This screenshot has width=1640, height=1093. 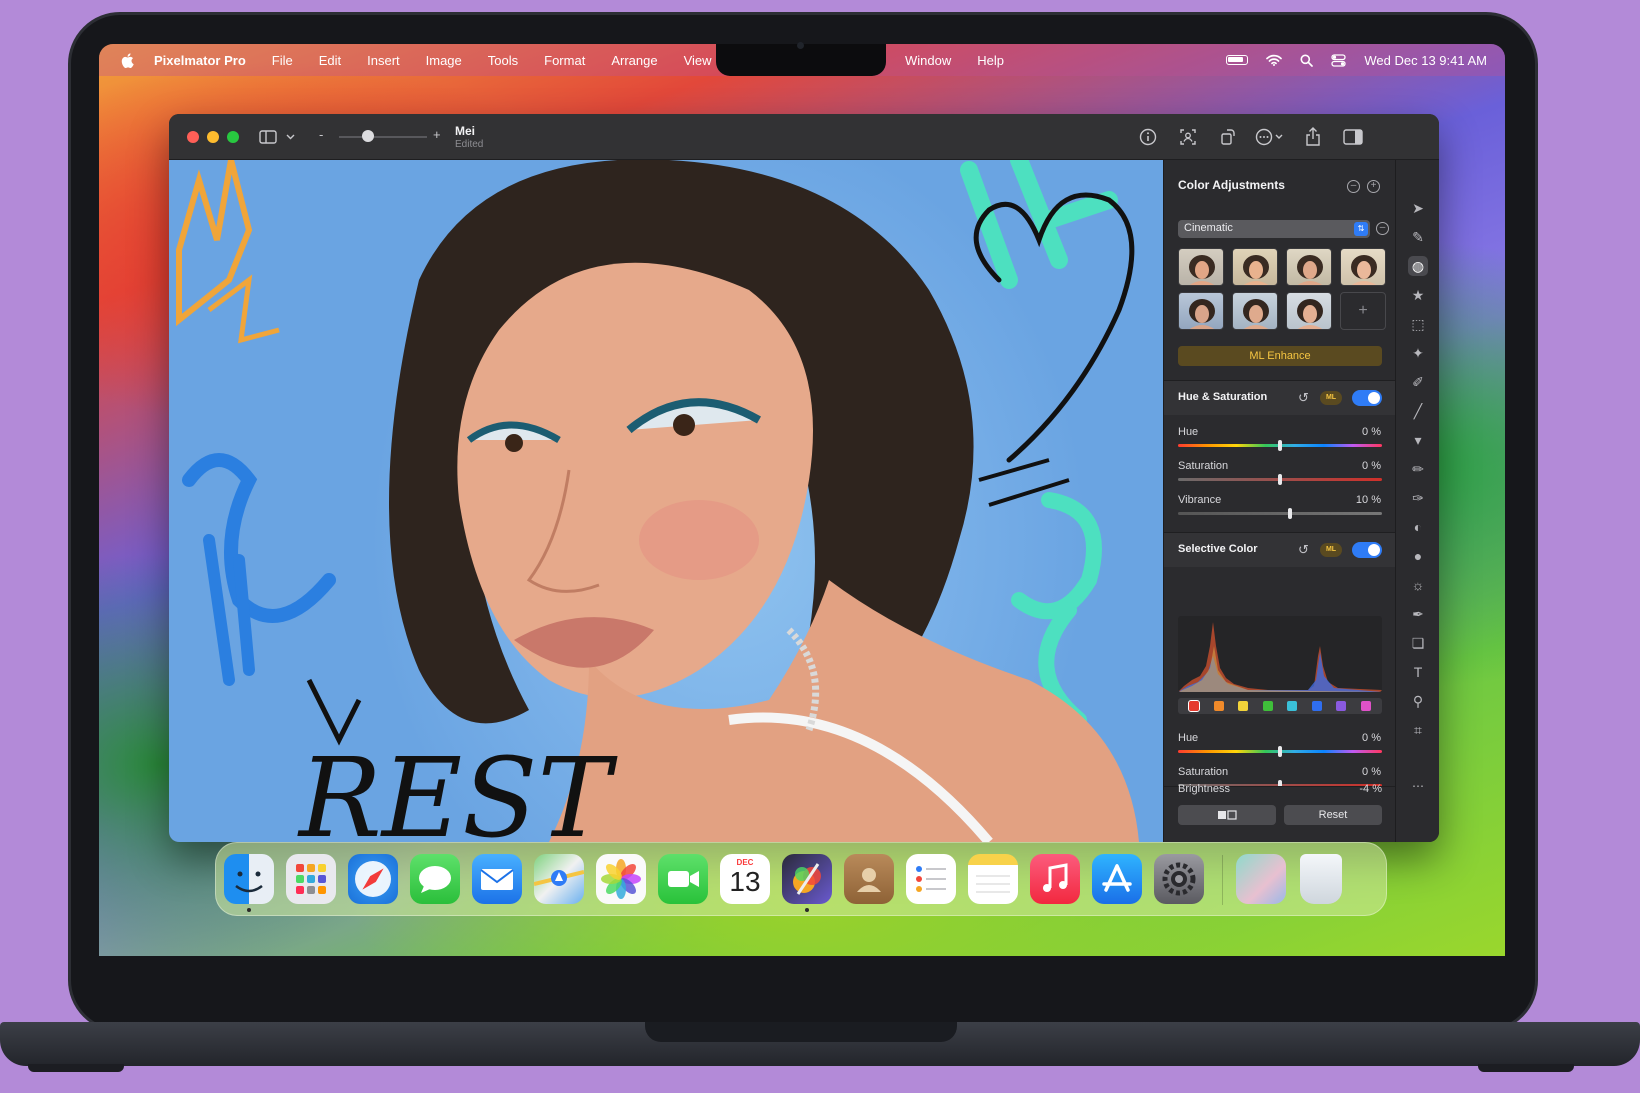 What do you see at coordinates (1341, 706) in the screenshot?
I see `swatch-purple` at bounding box center [1341, 706].